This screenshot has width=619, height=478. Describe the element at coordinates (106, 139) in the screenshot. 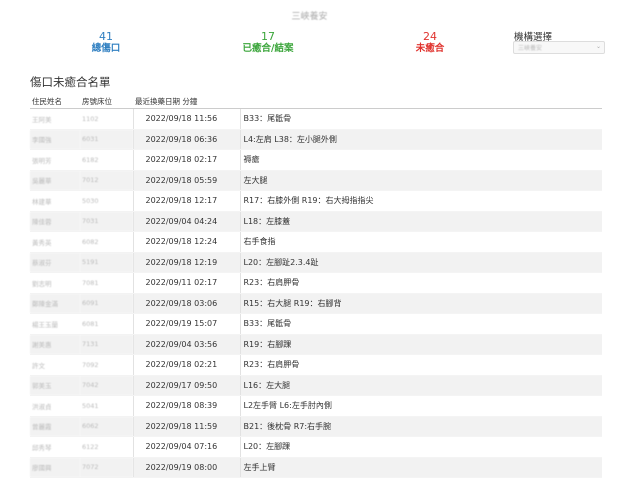

I see `bed-number: 6031` at that location.